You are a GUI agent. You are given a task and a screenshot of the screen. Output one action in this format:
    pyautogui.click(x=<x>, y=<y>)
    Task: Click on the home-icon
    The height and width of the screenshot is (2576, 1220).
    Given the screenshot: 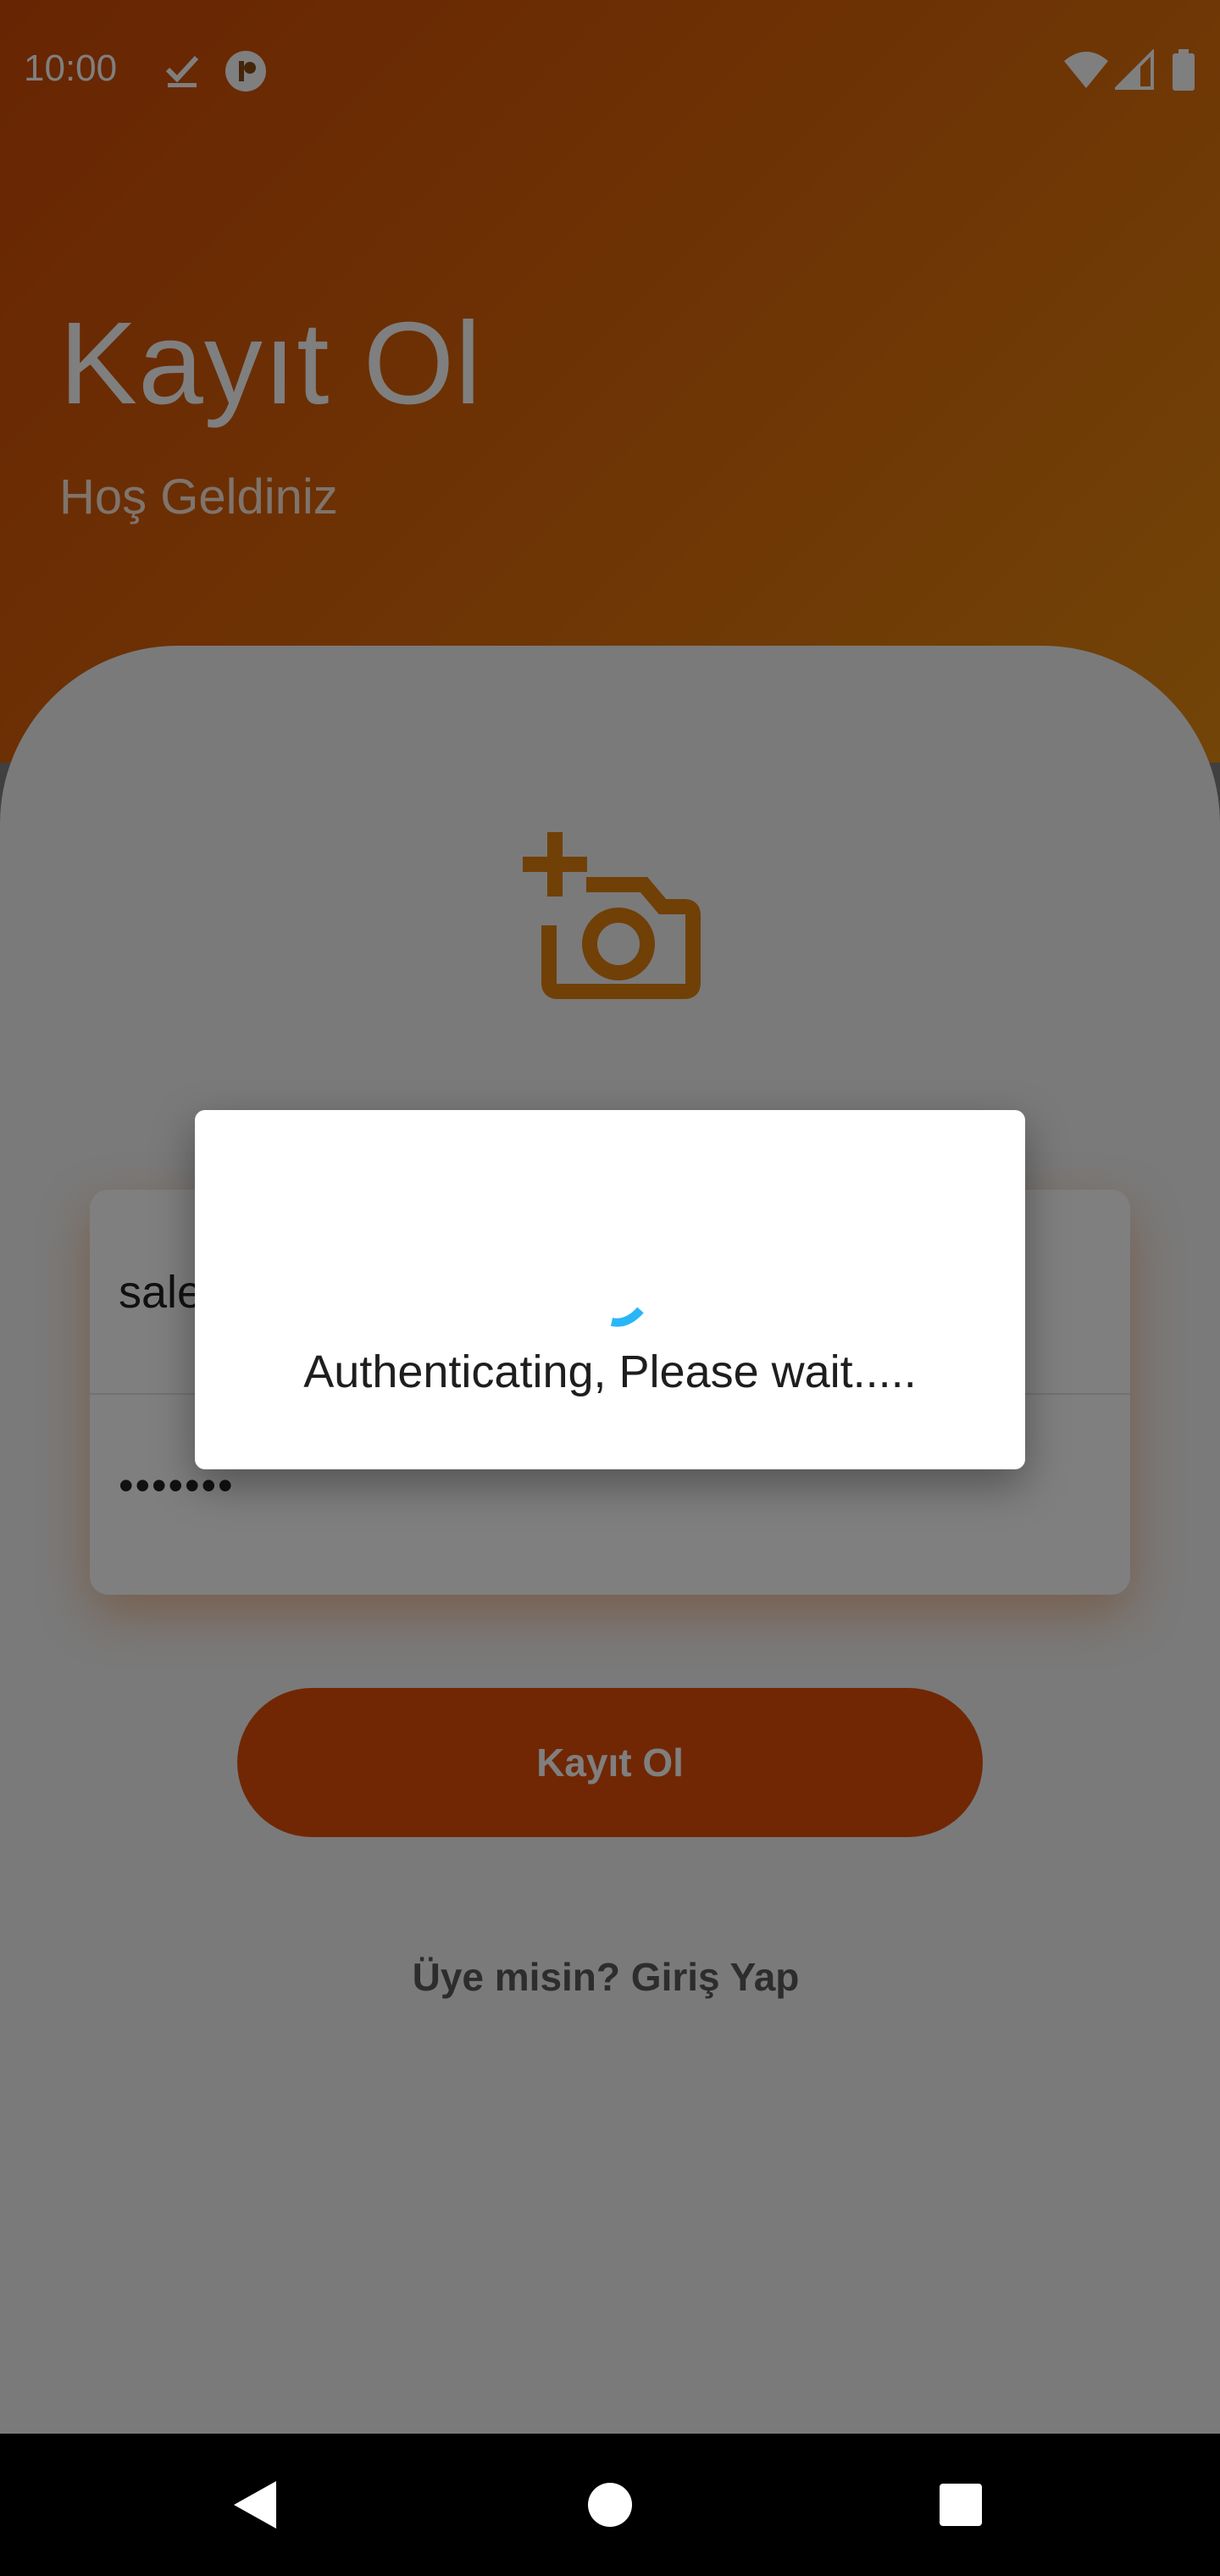 What is the action you would take?
    pyautogui.click(x=610, y=2505)
    